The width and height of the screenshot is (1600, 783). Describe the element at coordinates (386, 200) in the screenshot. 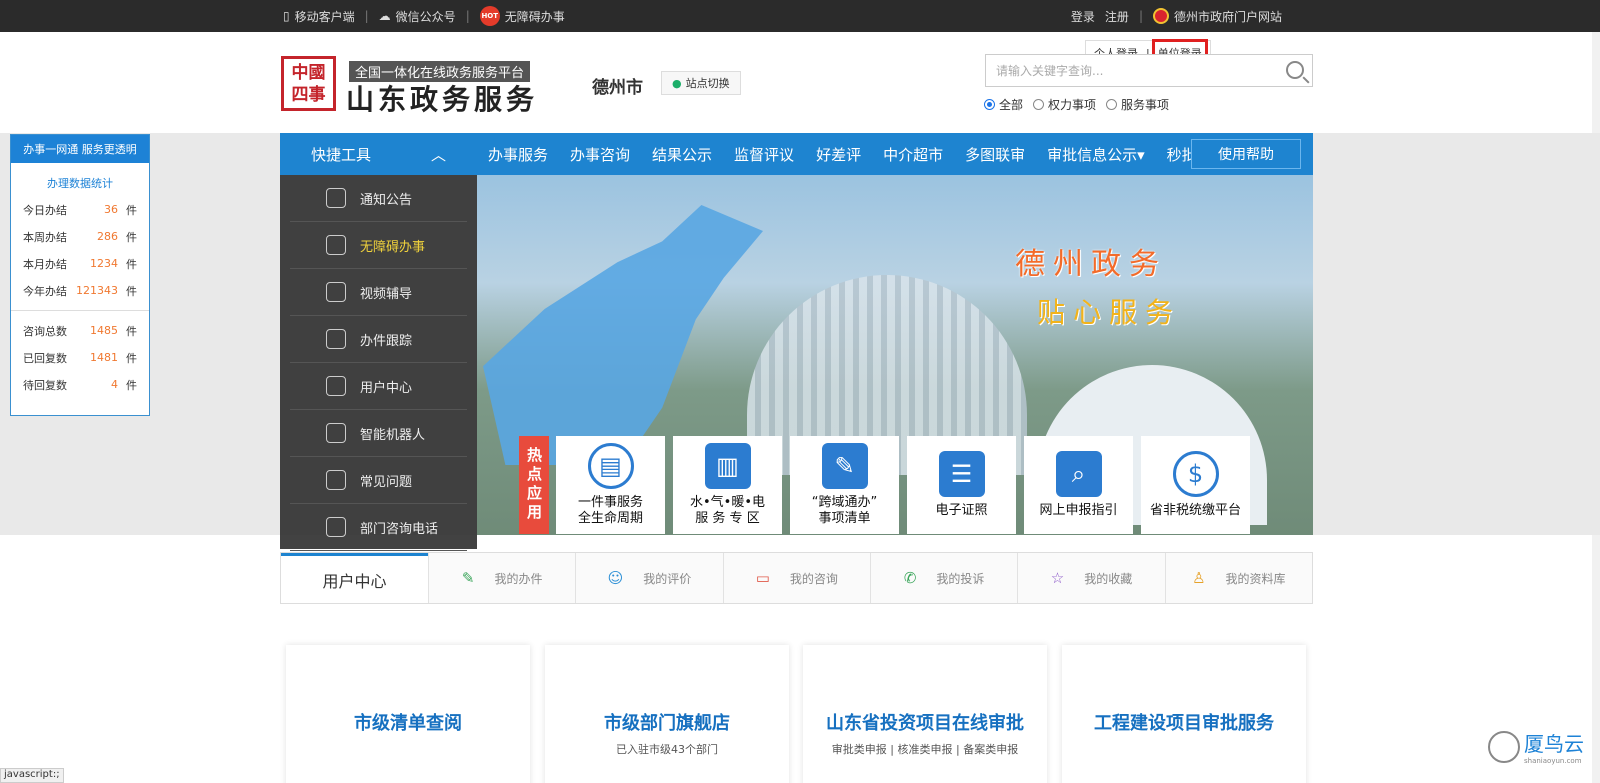

I see `tool-label: 通知公告` at that location.